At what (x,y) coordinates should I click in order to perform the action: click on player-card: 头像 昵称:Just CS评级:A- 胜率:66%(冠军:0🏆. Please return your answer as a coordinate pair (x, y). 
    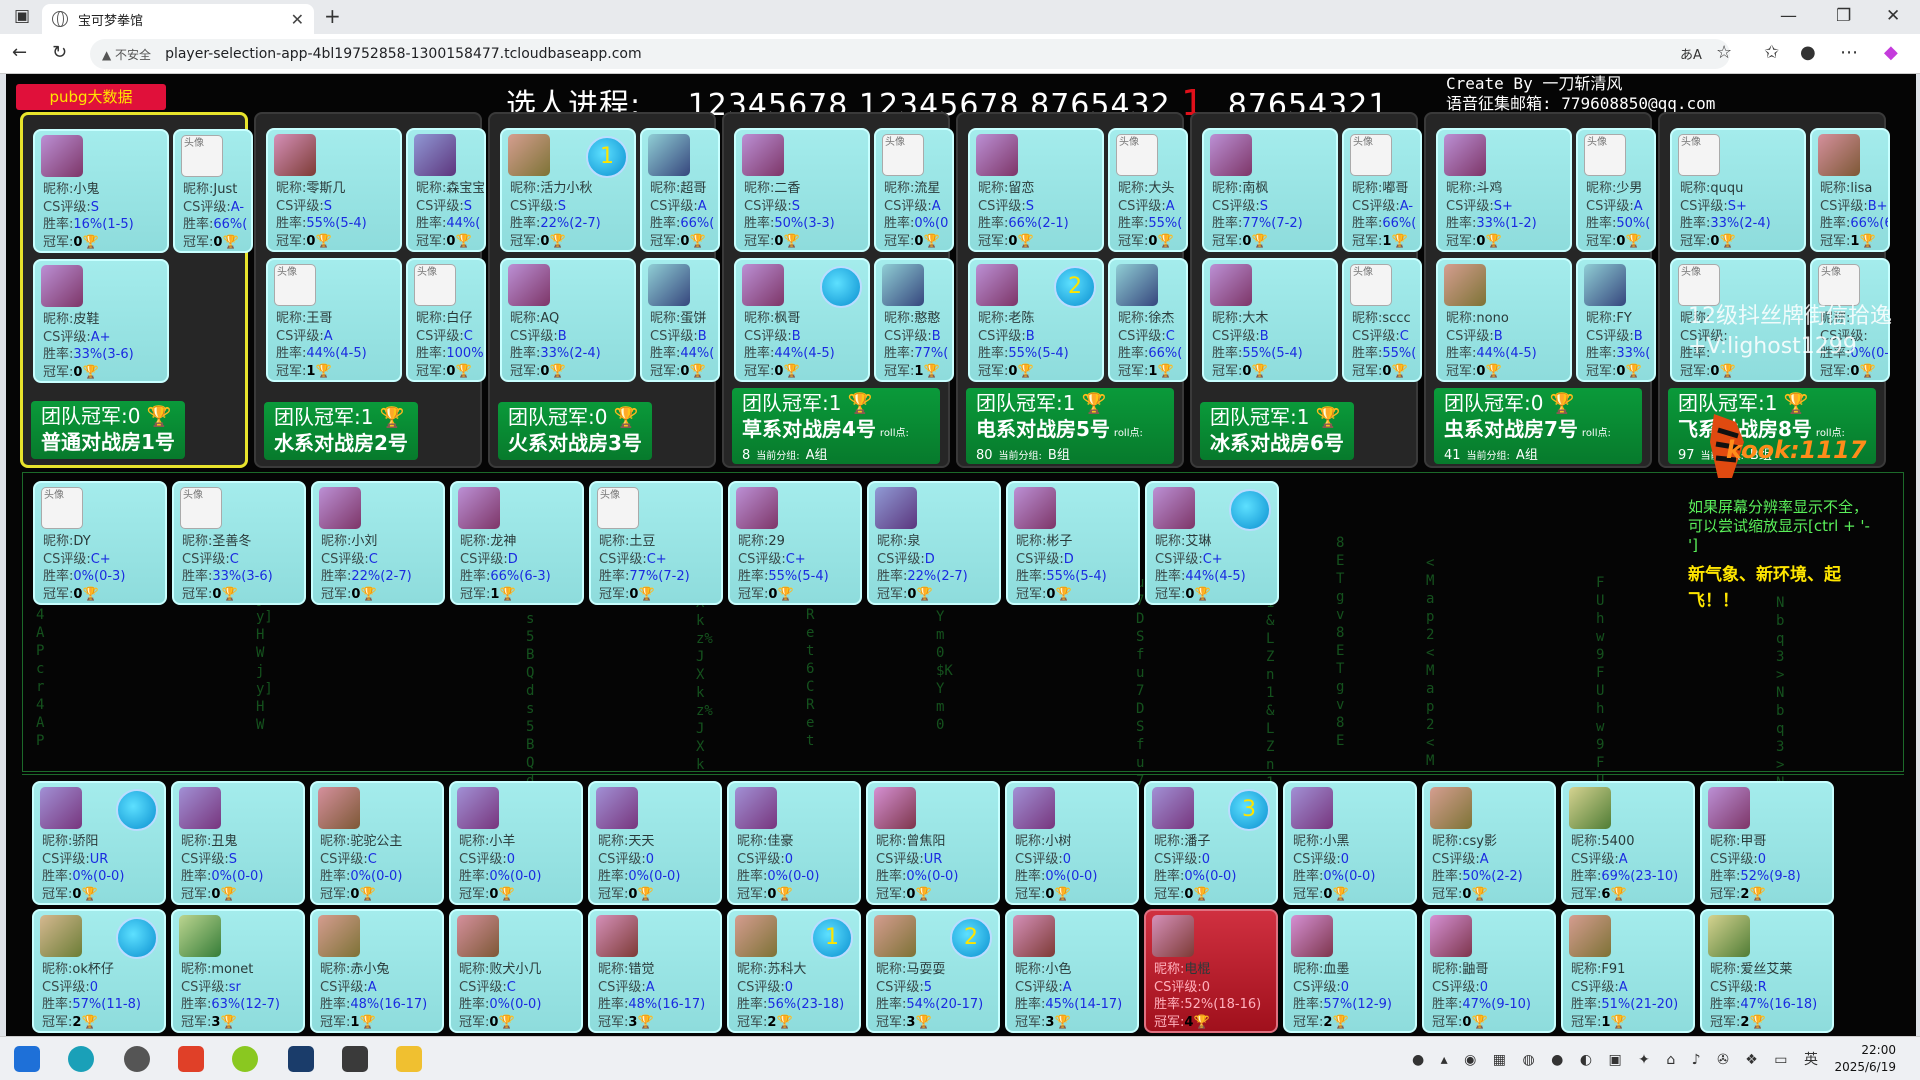
    Looking at the image, I should click on (213, 191).